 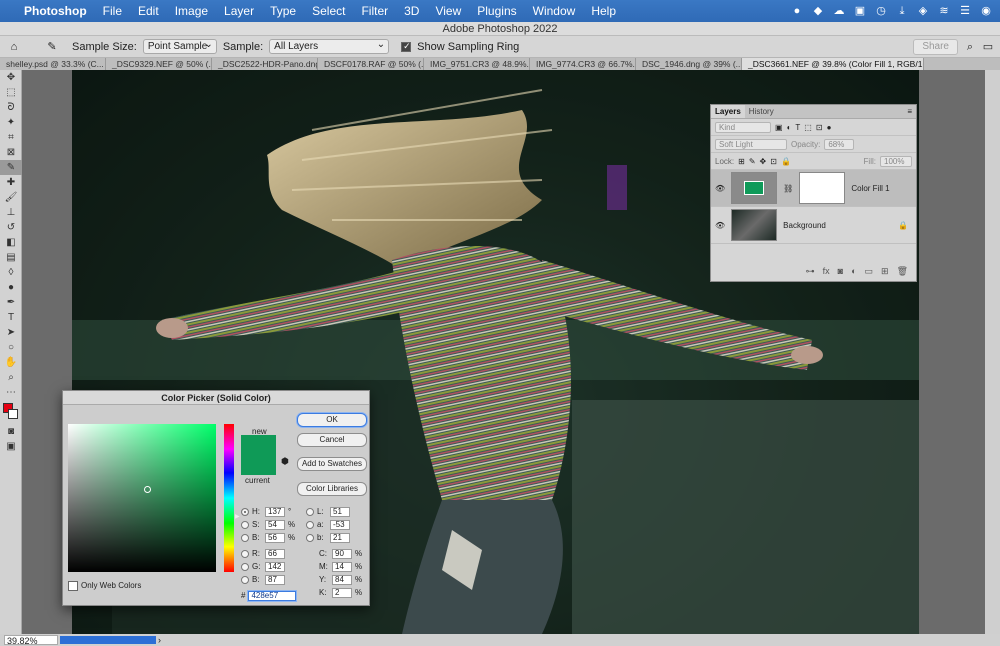 I want to click on history-brush-tool-icon: ↺, so click(x=11, y=227).